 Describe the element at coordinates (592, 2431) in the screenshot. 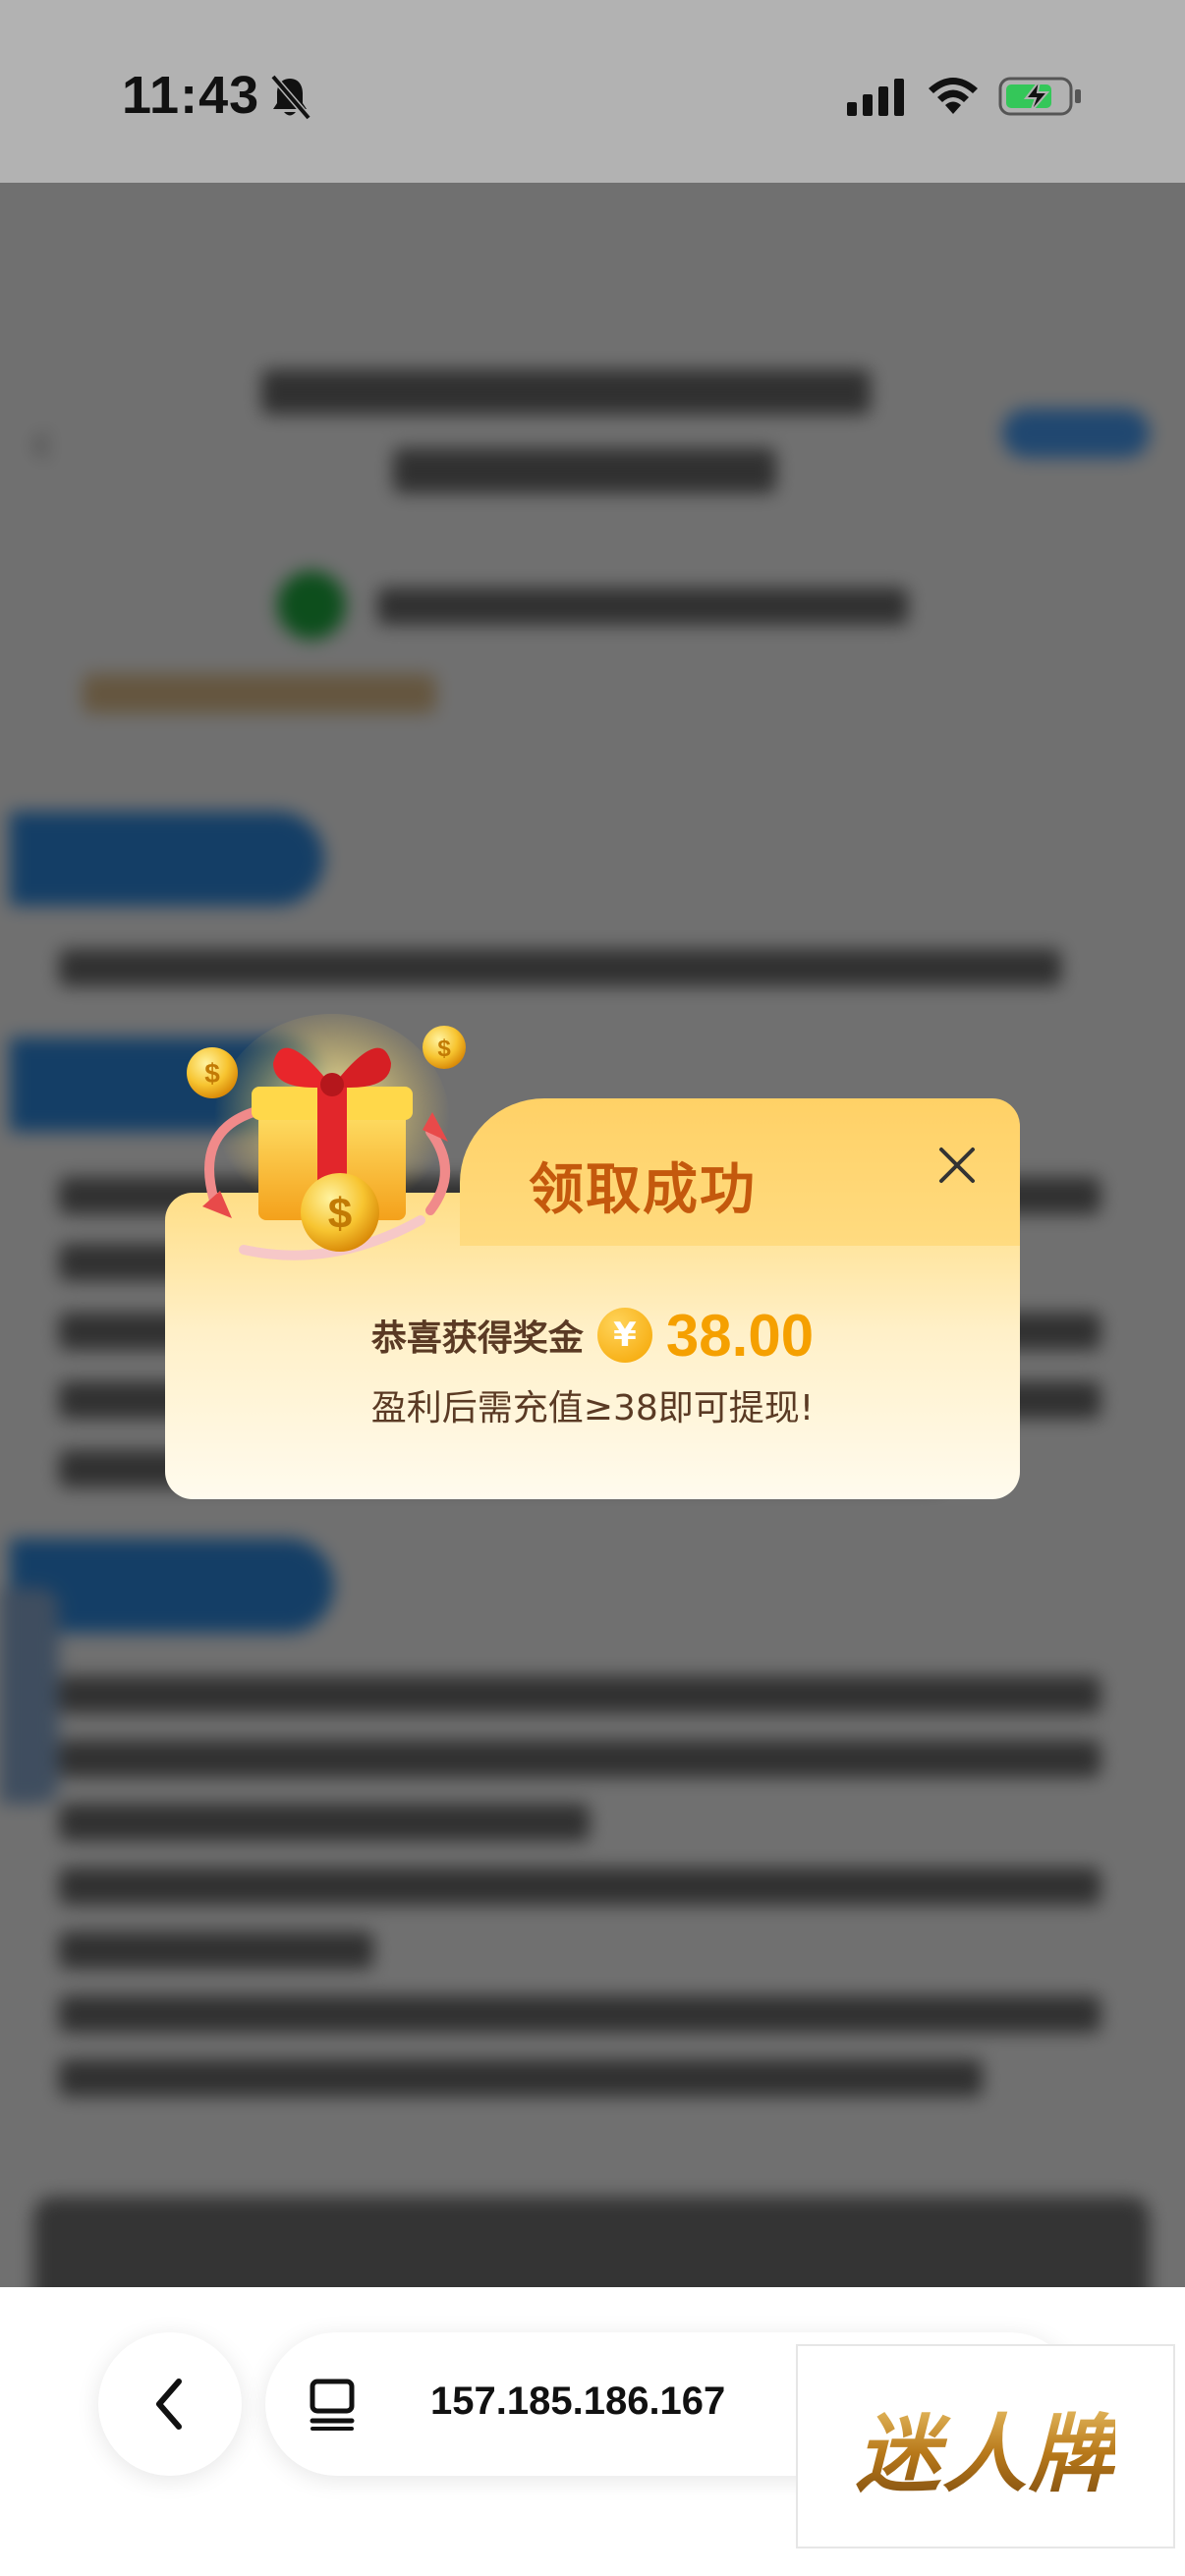

I see `browser-bottom-bar: 157.185.186.167 迷人牌` at that location.